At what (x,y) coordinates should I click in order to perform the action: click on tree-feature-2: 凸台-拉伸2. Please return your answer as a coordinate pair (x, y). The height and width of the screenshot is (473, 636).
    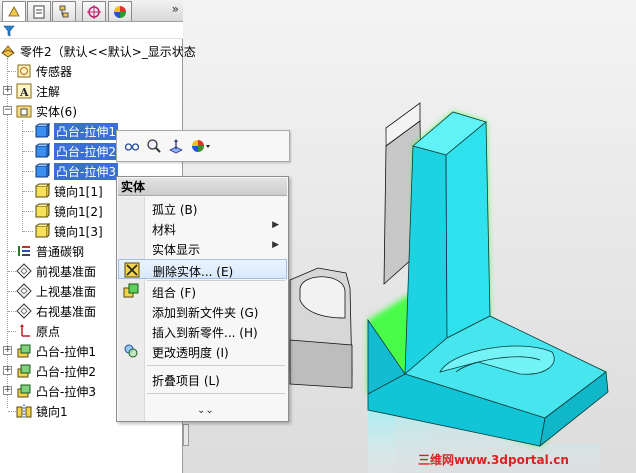
    Looking at the image, I should click on (56, 371).